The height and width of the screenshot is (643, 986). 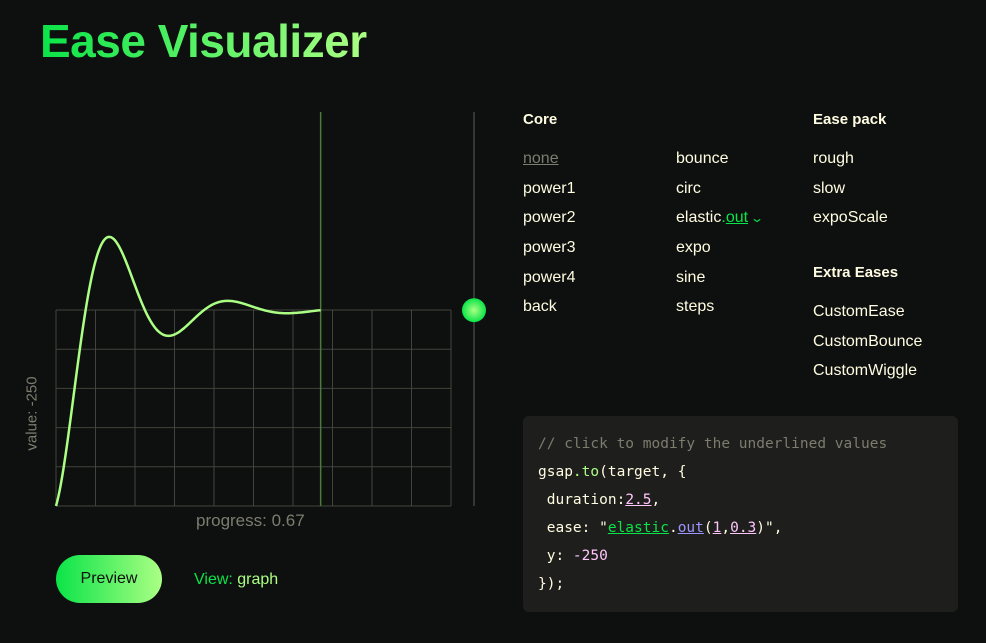 What do you see at coordinates (691, 528) in the screenshot?
I see `ease-type-value: out` at bounding box center [691, 528].